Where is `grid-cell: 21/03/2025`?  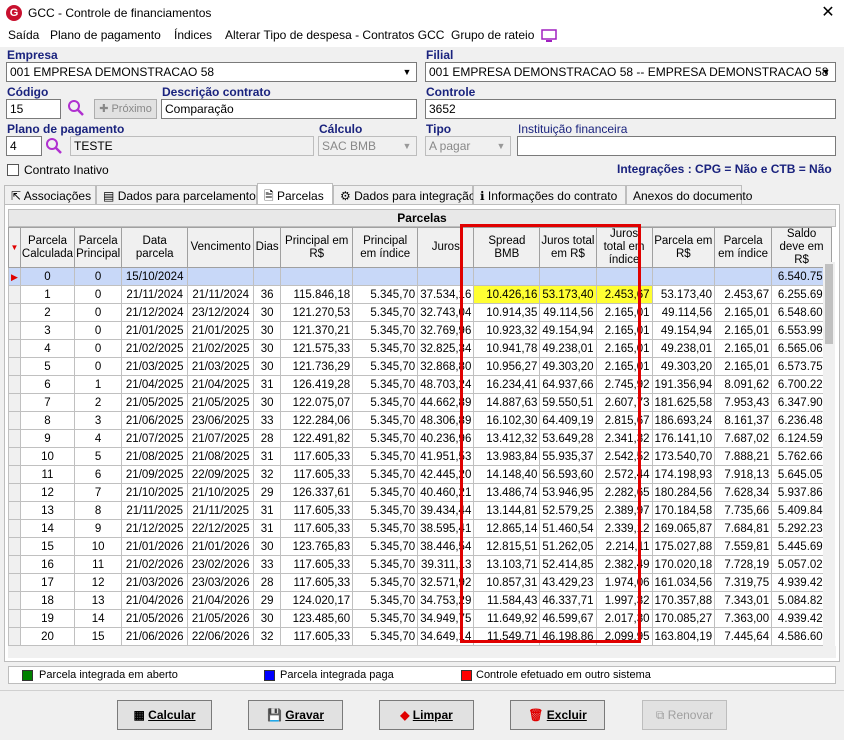 grid-cell: 21/03/2025 is located at coordinates (221, 366).